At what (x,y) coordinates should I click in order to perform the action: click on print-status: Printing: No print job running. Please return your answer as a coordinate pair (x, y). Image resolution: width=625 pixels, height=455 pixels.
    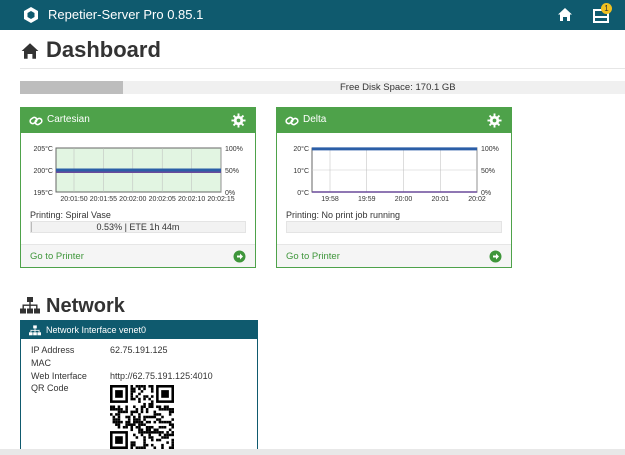
    Looking at the image, I should click on (343, 215).